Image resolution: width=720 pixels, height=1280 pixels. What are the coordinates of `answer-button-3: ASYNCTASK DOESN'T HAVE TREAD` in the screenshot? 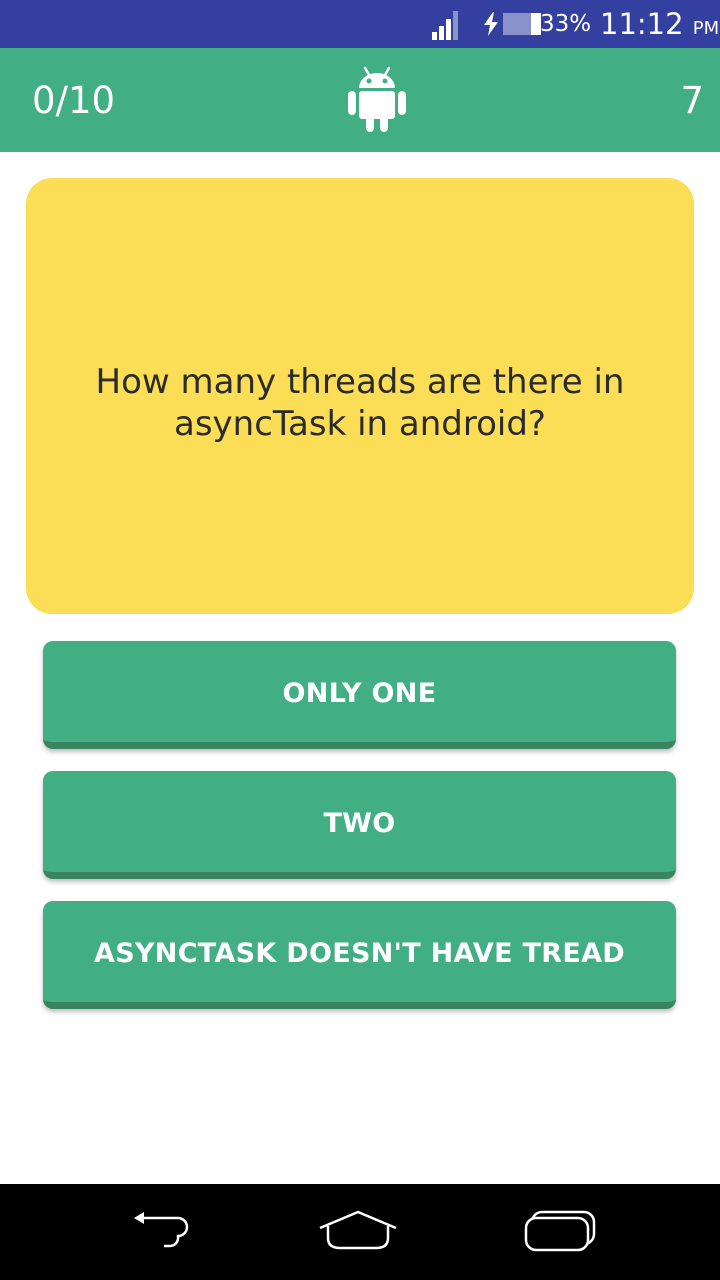 It's located at (359, 955).